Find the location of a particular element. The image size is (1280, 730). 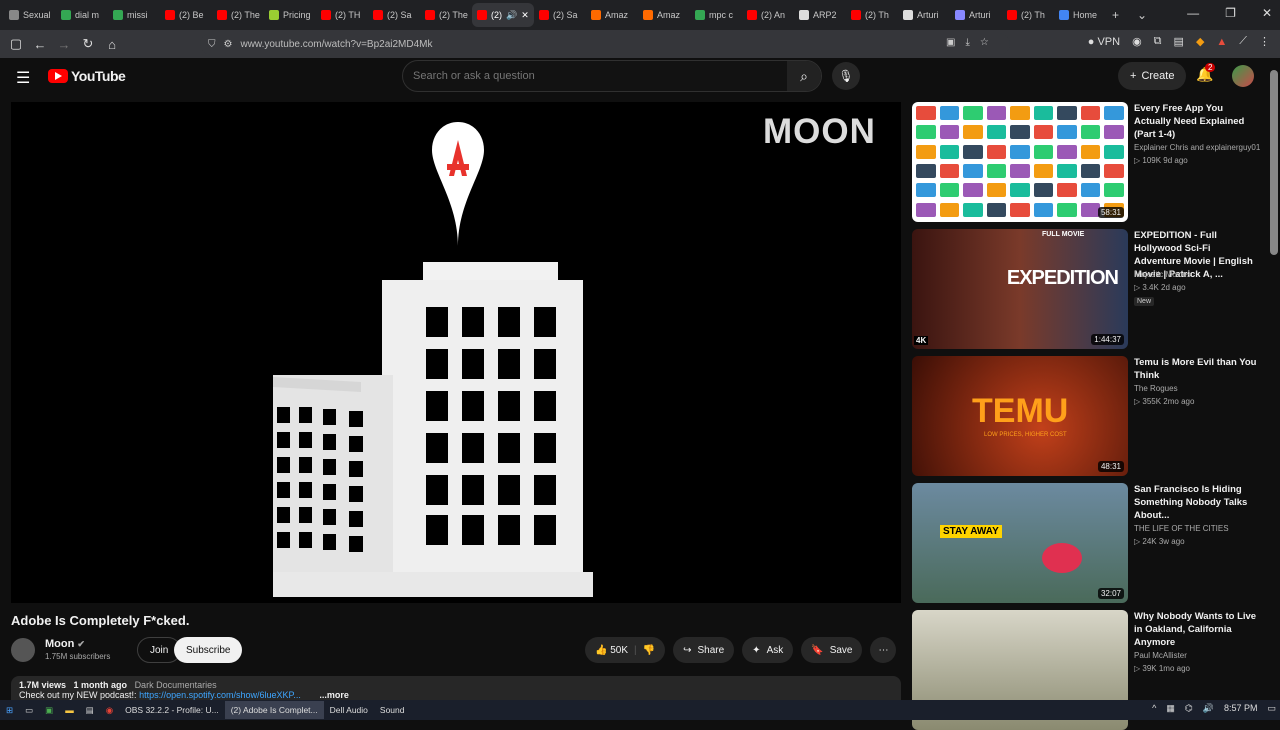

clock: 8:57 PM is located at coordinates (1241, 708).